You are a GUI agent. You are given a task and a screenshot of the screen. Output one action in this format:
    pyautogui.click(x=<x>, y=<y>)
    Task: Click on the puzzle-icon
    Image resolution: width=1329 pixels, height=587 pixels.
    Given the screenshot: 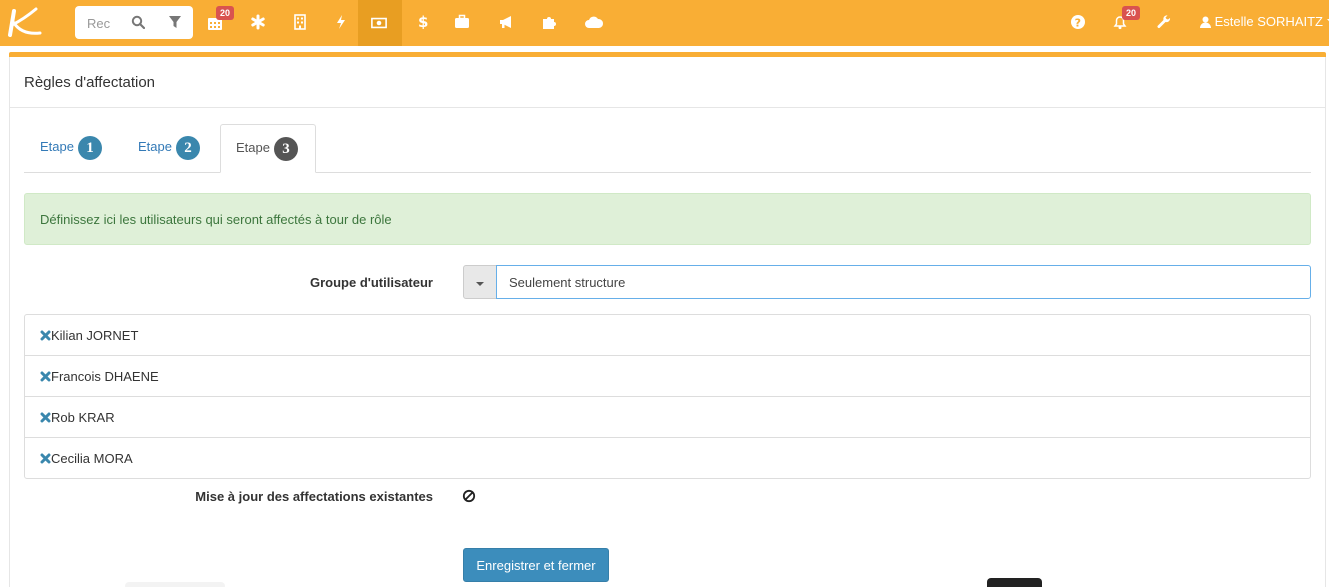 What is the action you would take?
    pyautogui.click(x=549, y=22)
    